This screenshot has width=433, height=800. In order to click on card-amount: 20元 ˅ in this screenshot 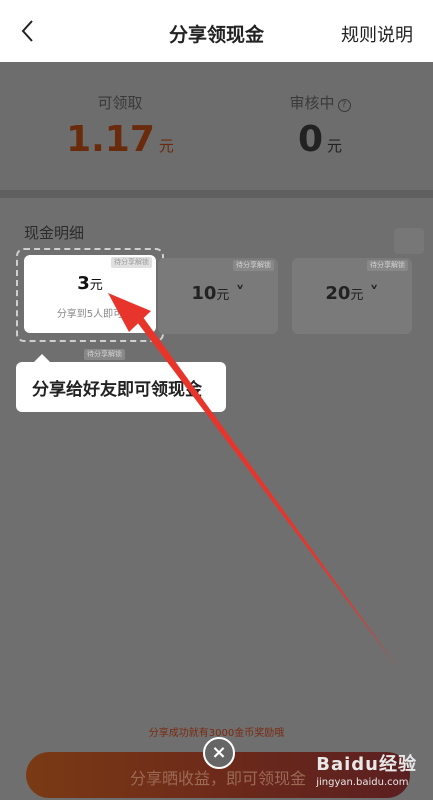, I will do `click(352, 293)`.